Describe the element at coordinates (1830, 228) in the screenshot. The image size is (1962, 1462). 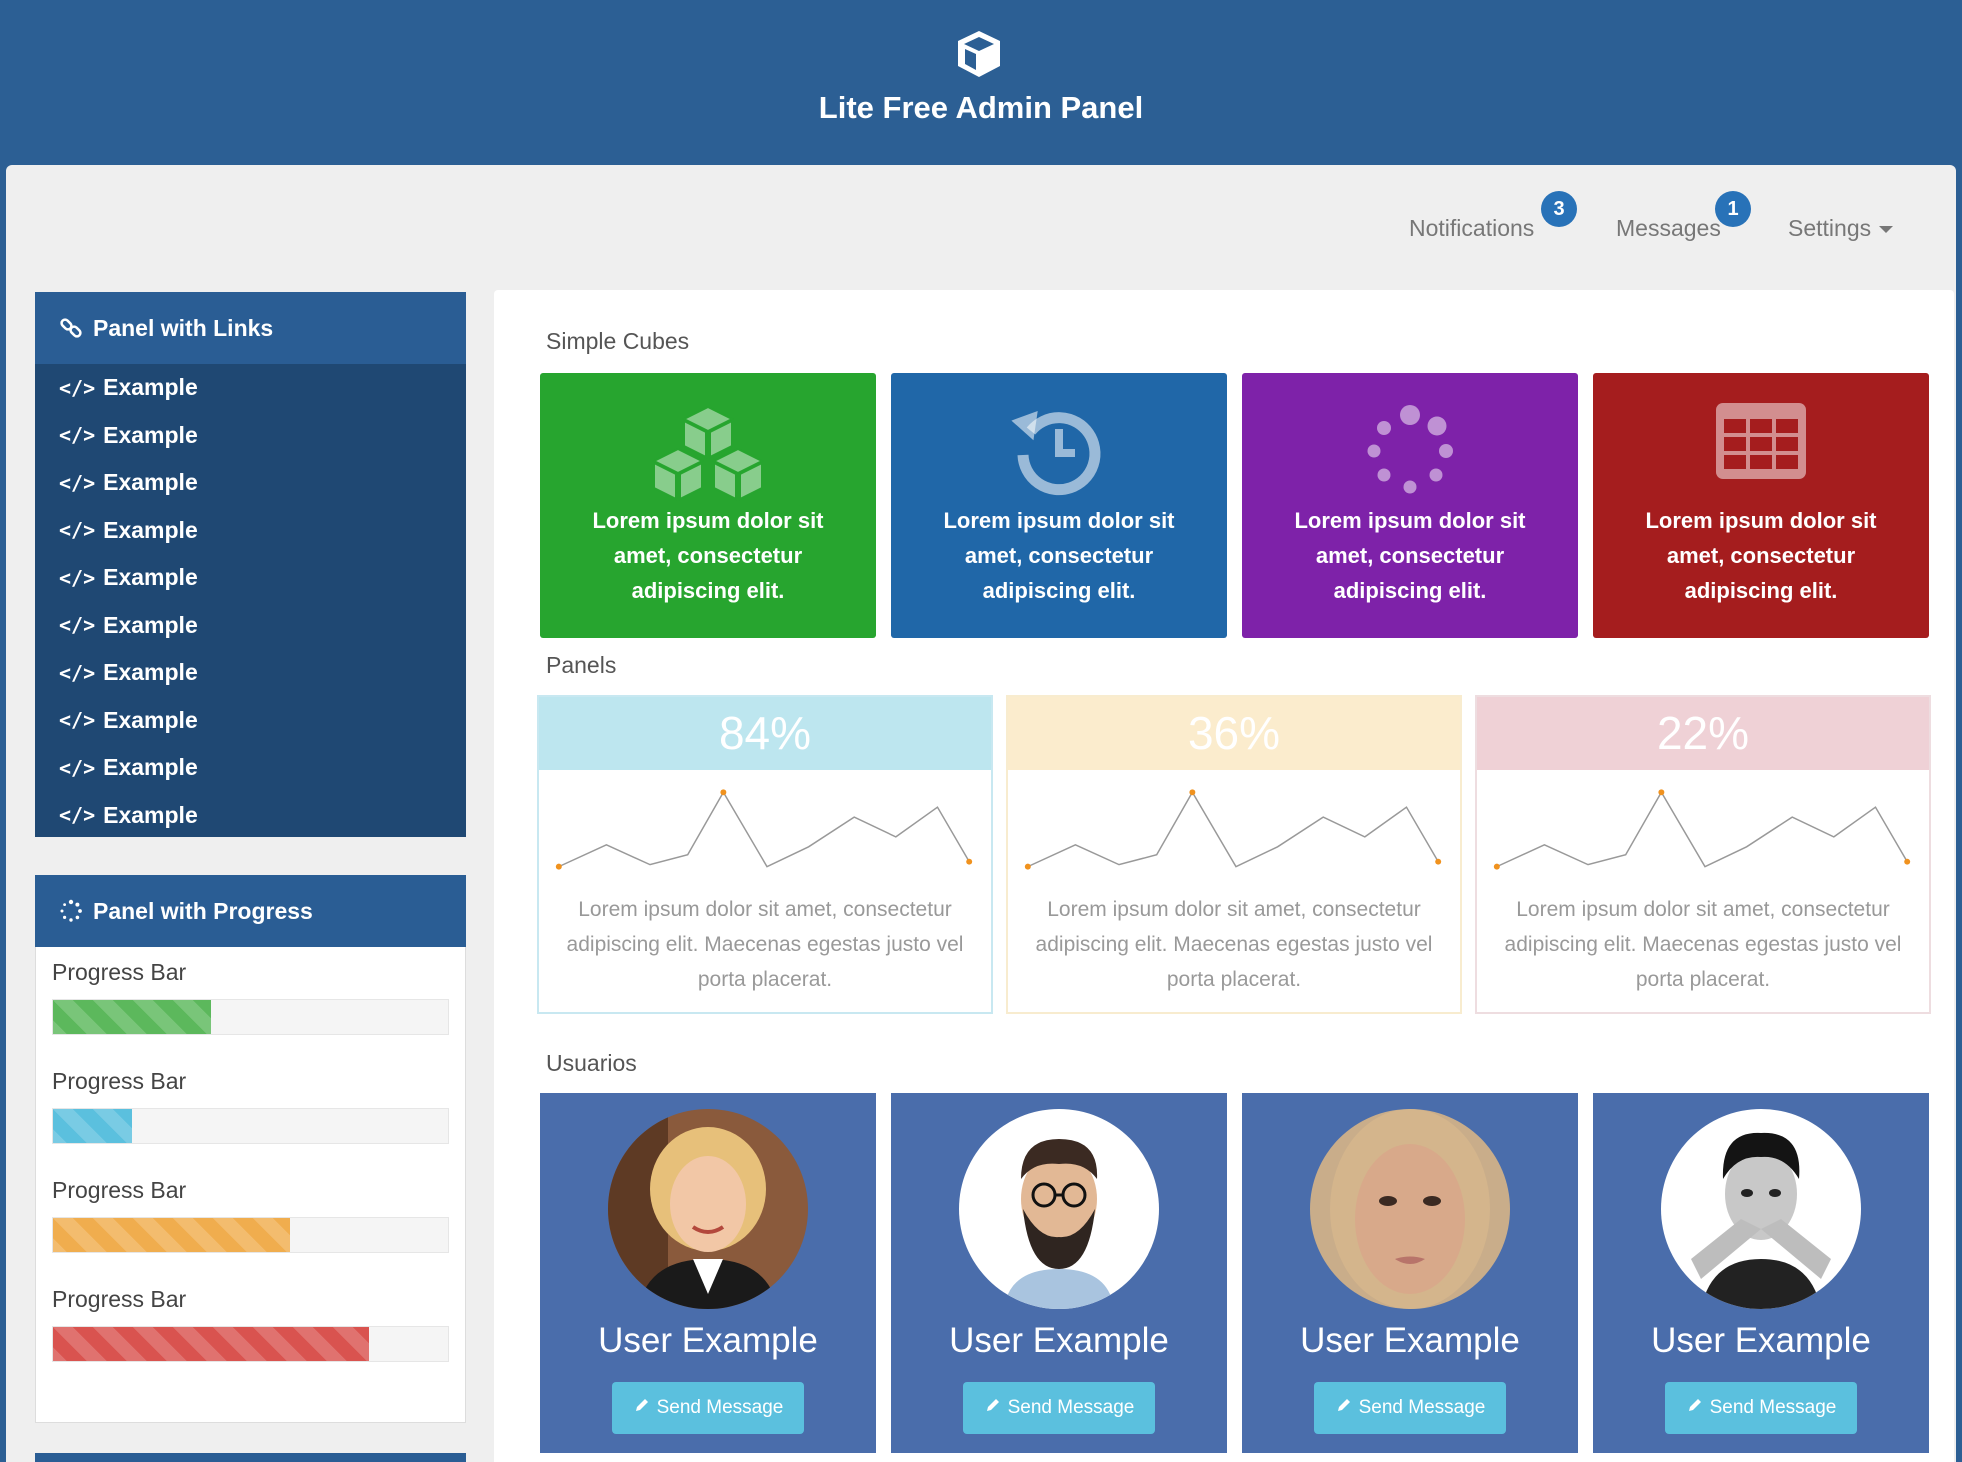
I see `settings-label: Settings` at that location.